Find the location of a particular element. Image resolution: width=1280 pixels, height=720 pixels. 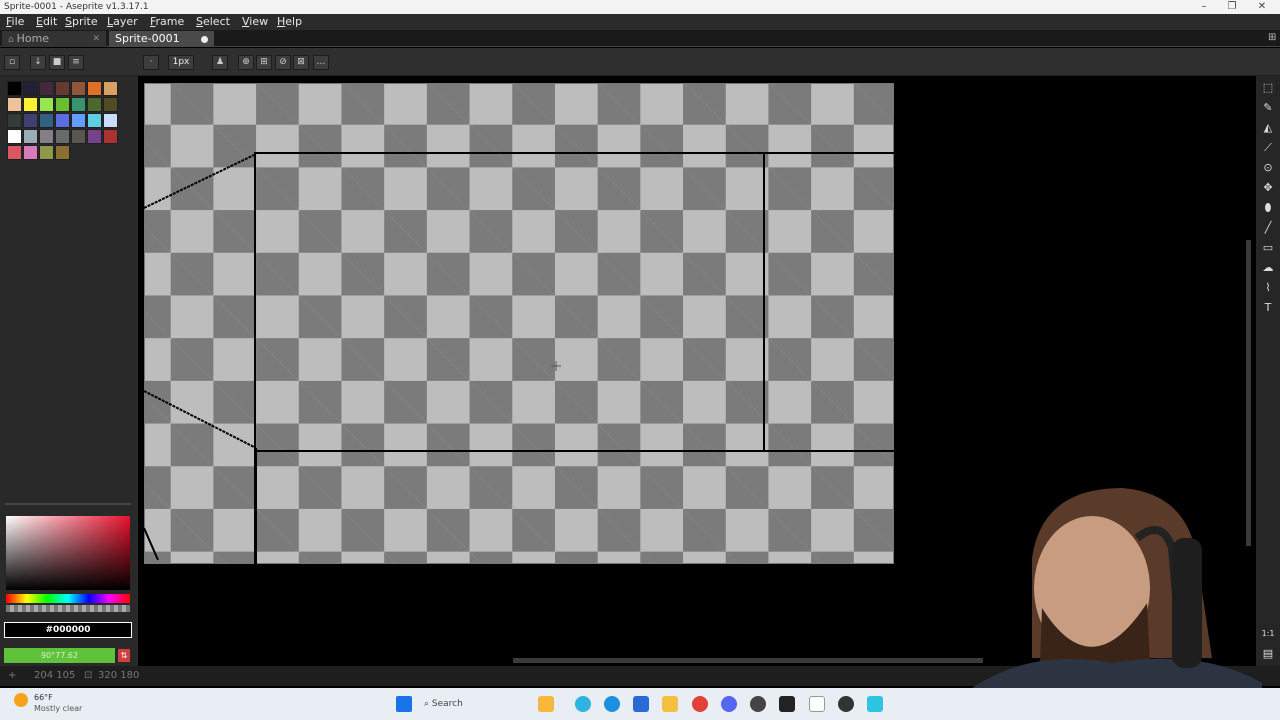

fill-tool-icon: ⬮ is located at coordinates (1268, 208).